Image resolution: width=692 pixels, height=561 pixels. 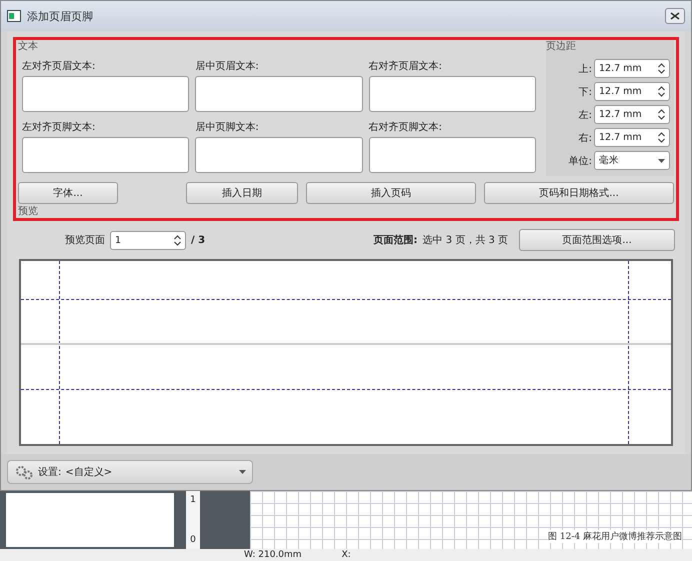 I want to click on ruler: 1 0, so click(x=193, y=520).